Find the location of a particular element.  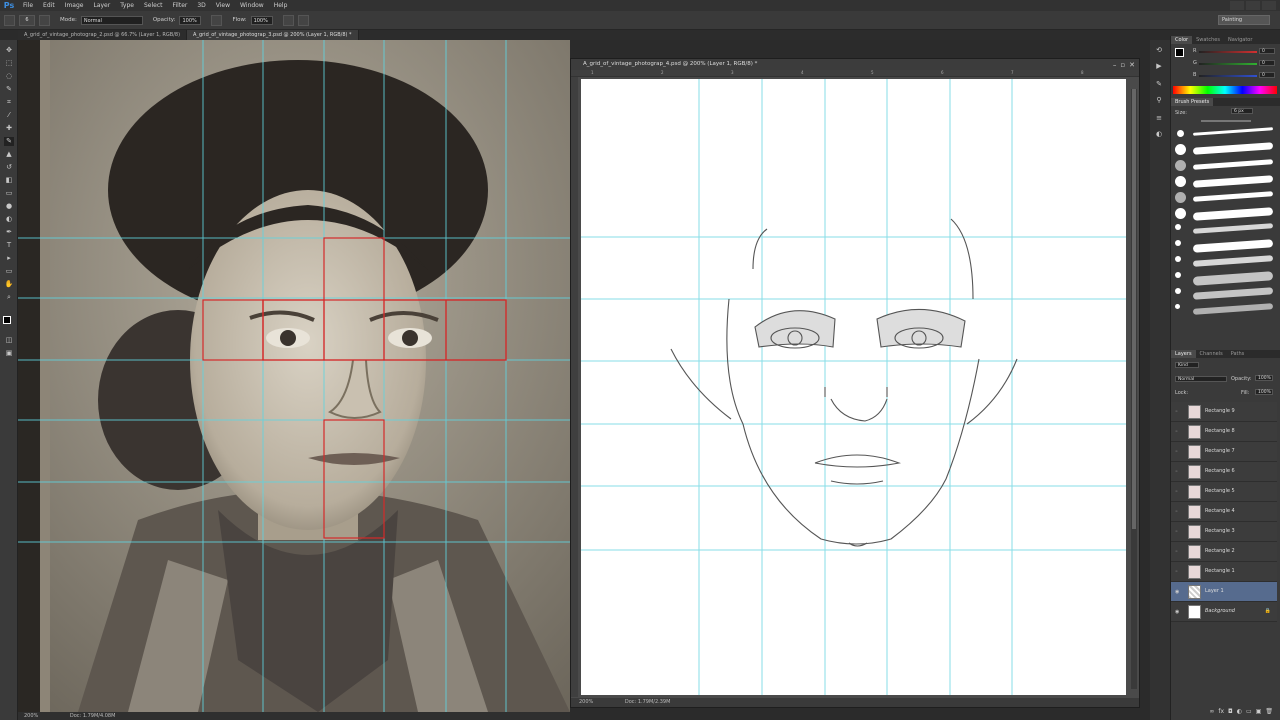

menu-edit: Edit is located at coordinates (49, 5).